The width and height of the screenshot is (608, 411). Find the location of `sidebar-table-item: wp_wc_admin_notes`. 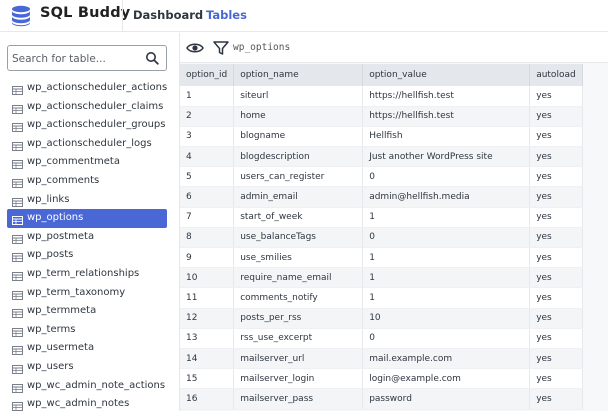

sidebar-table-item: wp_wc_admin_notes is located at coordinates (87, 403).